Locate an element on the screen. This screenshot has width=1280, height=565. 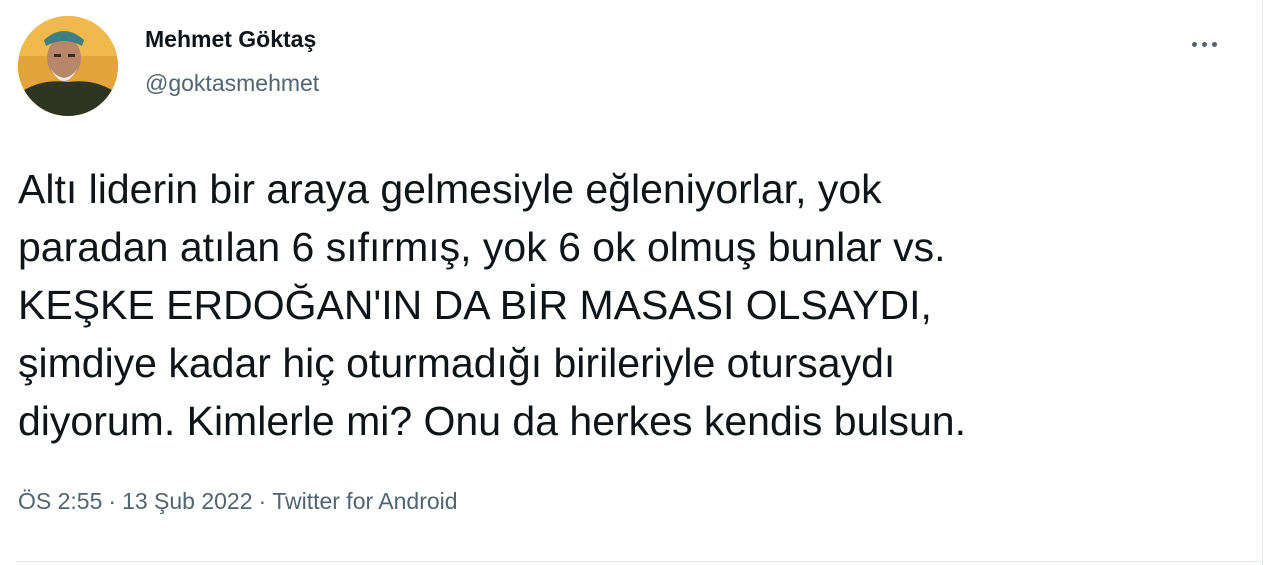
tweet-meta: ÖS 2:55 · 13 Şub 2022 · Twitter for Android is located at coordinates (238, 501).